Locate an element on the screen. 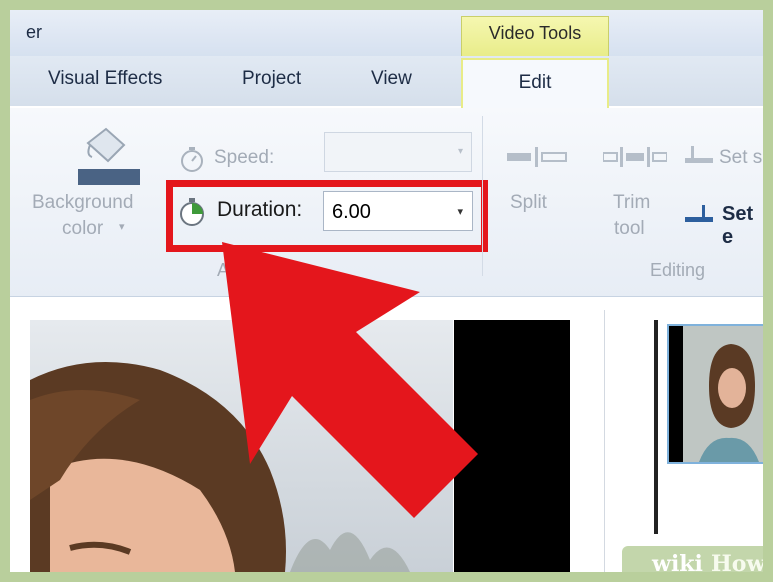 The image size is (773, 582). playhead is located at coordinates (656, 427).